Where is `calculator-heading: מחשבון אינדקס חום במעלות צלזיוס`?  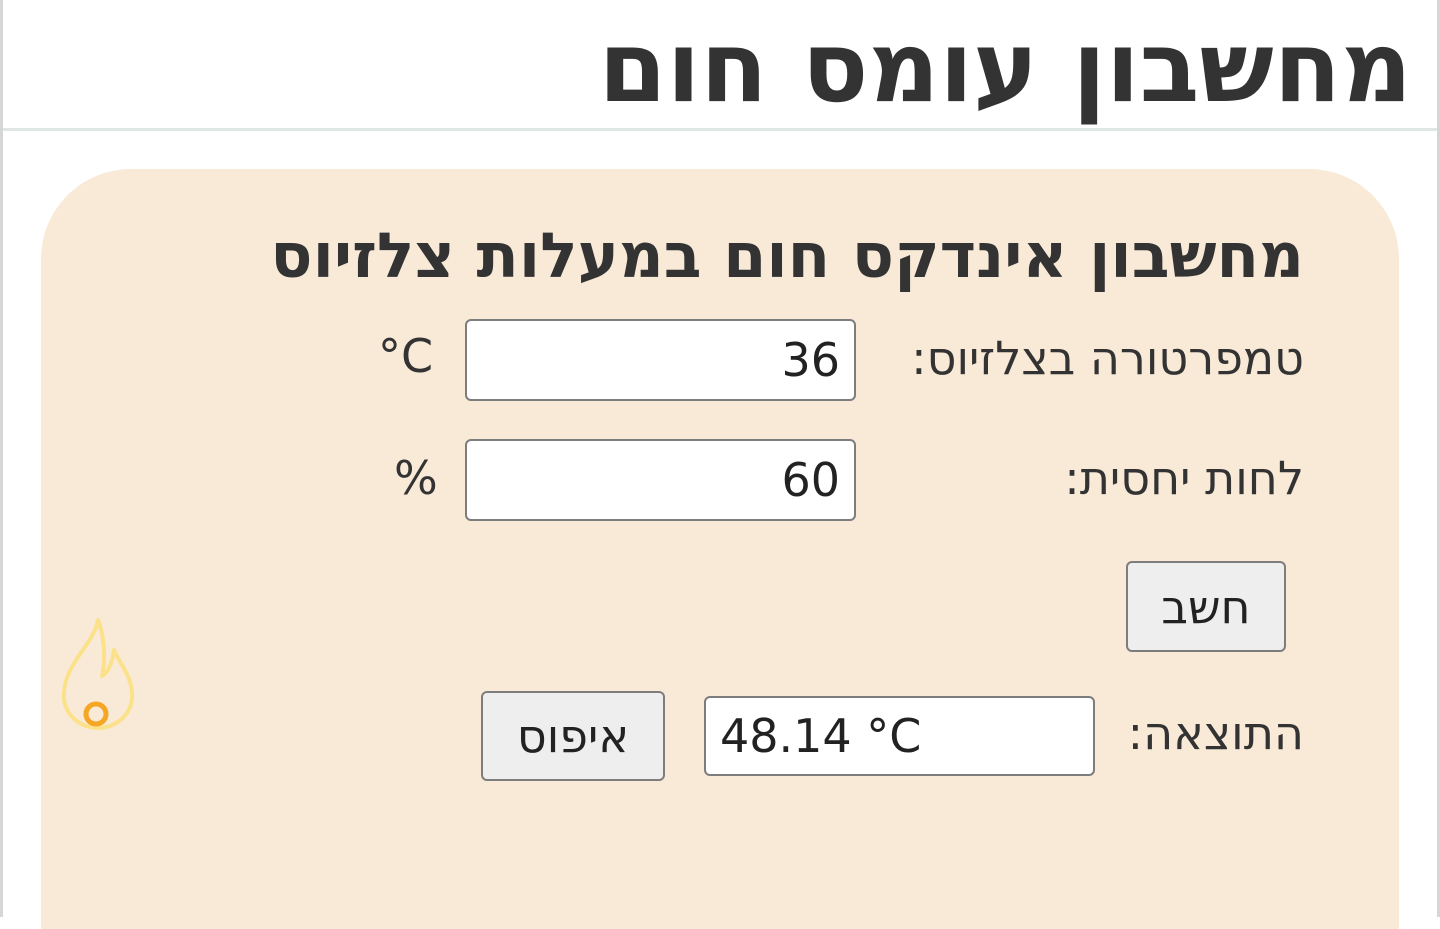
calculator-heading: מחשבון אינדקס חום במעלות צלזיוס is located at coordinates (787, 255).